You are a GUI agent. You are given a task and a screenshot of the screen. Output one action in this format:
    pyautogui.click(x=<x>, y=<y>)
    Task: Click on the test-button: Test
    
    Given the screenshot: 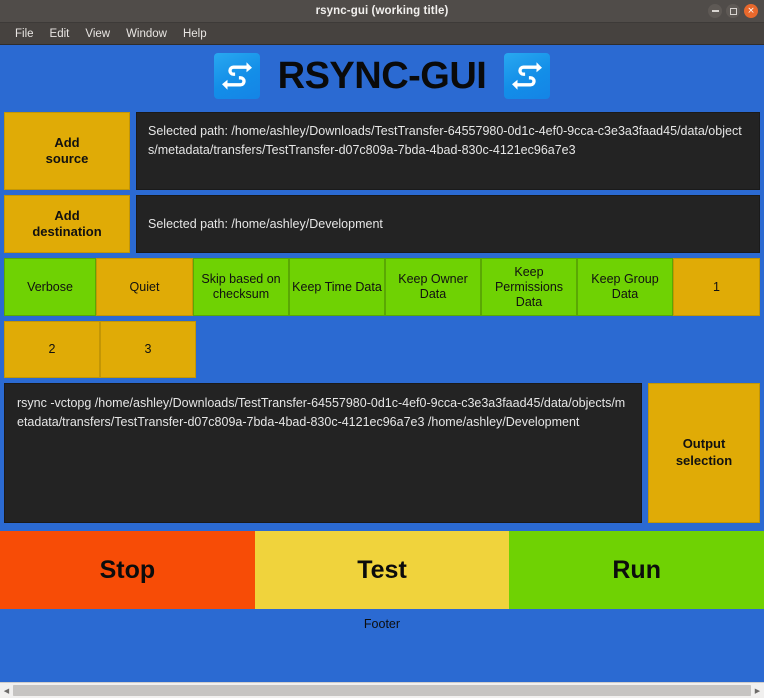 What is the action you would take?
    pyautogui.click(x=382, y=570)
    